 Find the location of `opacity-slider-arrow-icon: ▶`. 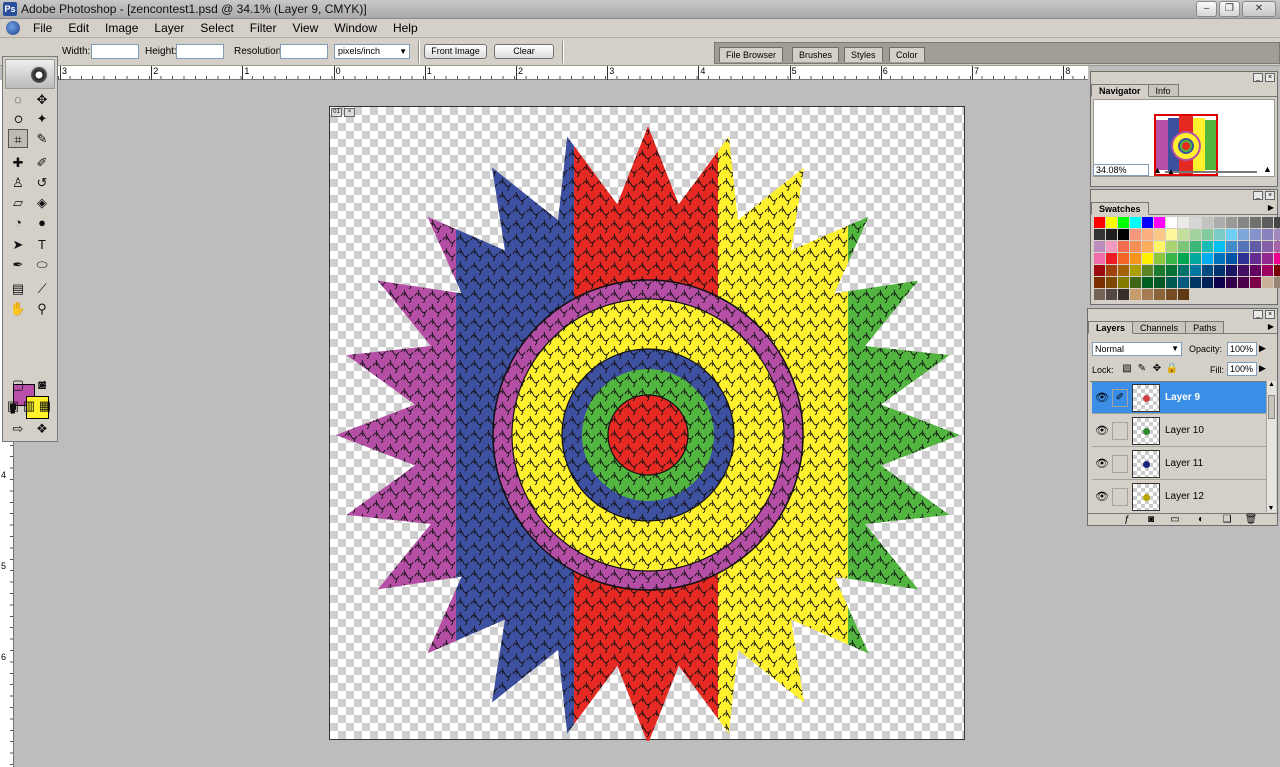

opacity-slider-arrow-icon: ▶ is located at coordinates (1262, 348).